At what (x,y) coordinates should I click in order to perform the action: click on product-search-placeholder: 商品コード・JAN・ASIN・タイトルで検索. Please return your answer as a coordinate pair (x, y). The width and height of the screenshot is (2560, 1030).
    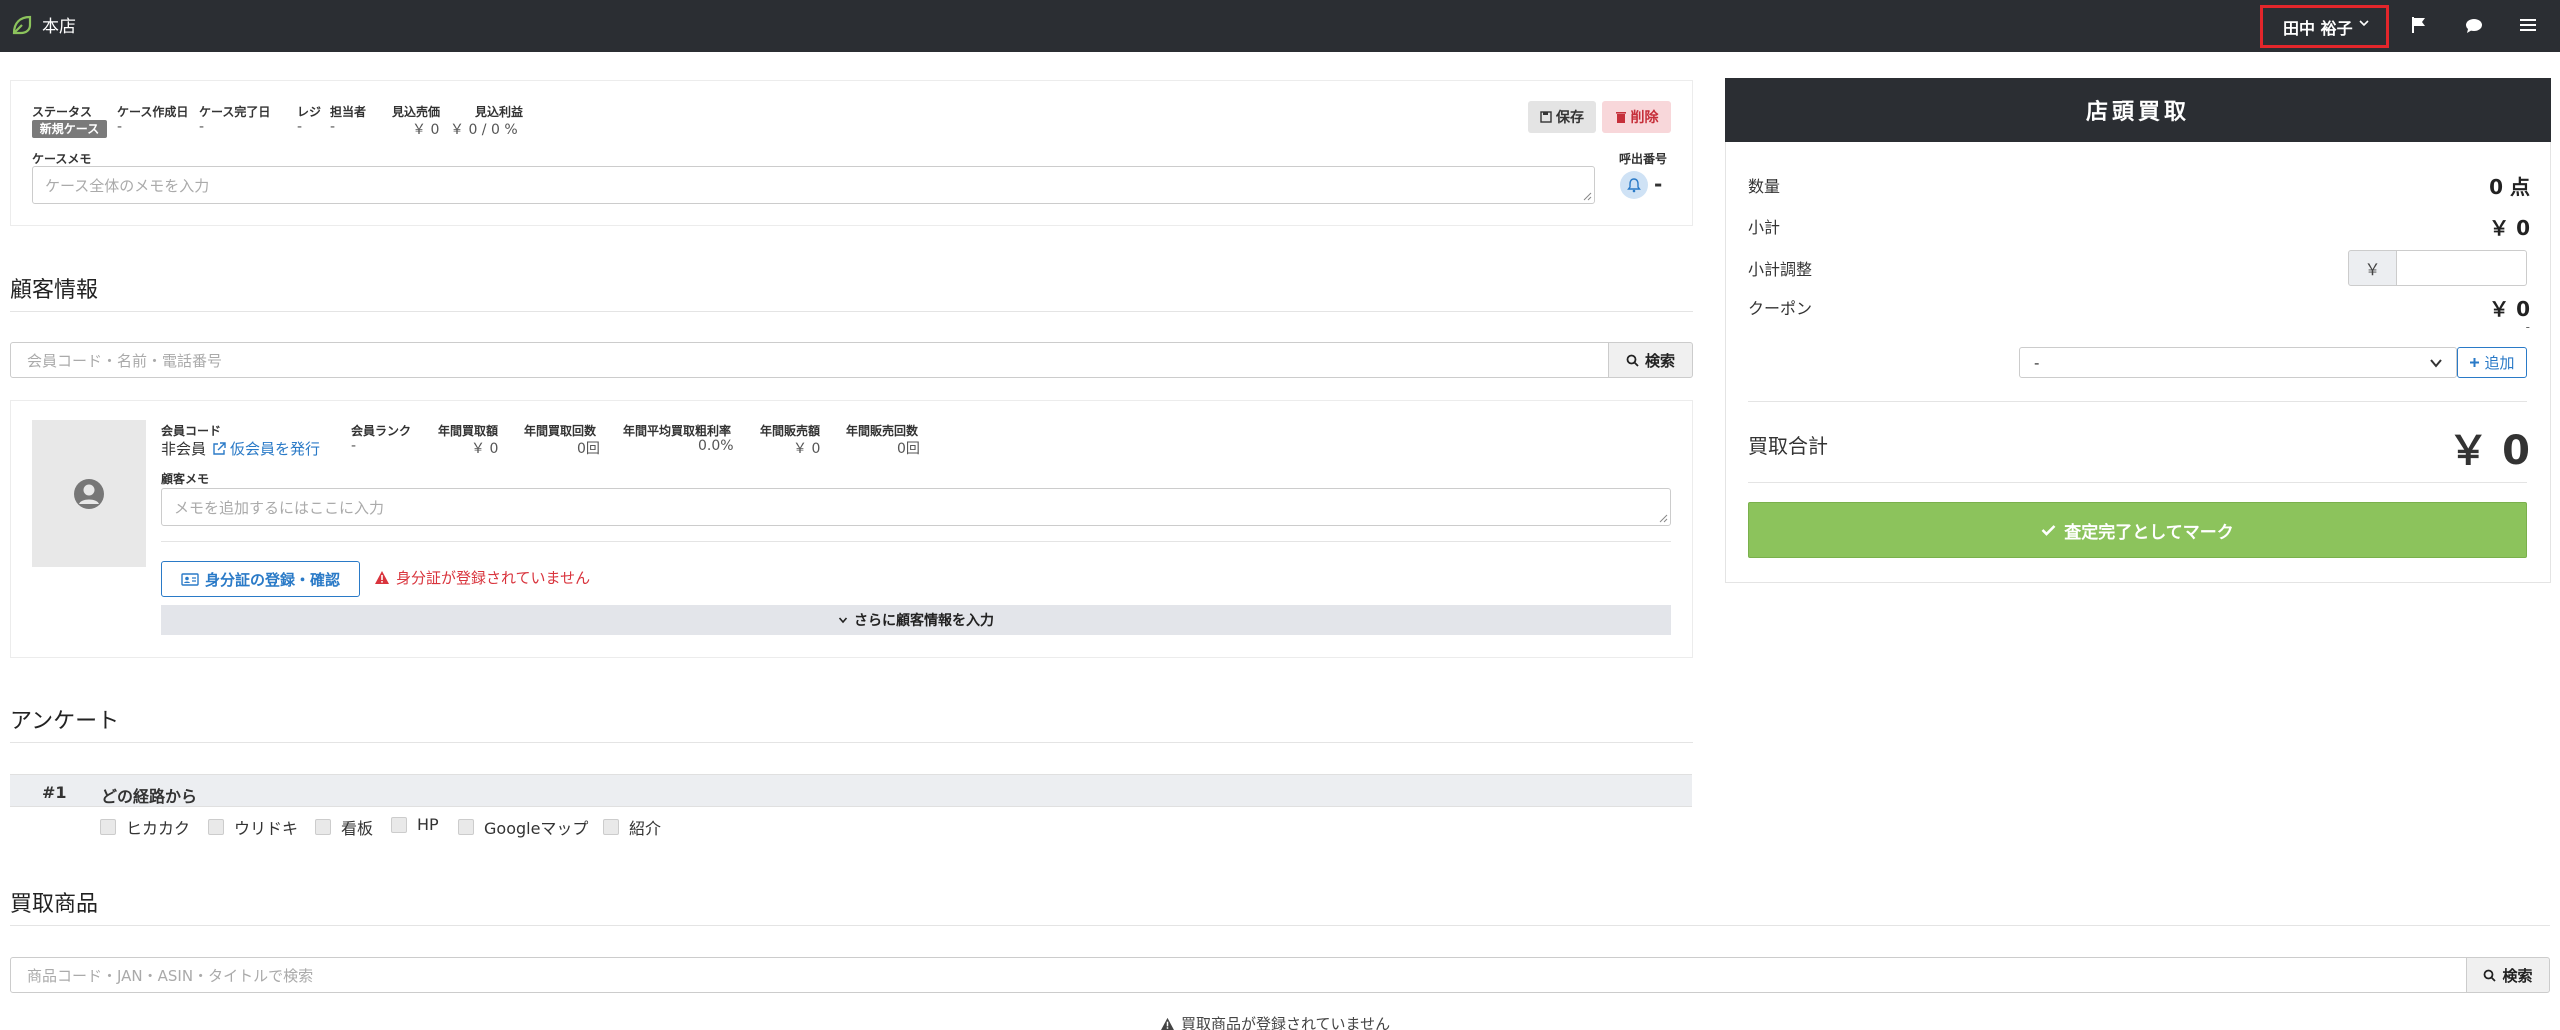
    Looking at the image, I should click on (170, 975).